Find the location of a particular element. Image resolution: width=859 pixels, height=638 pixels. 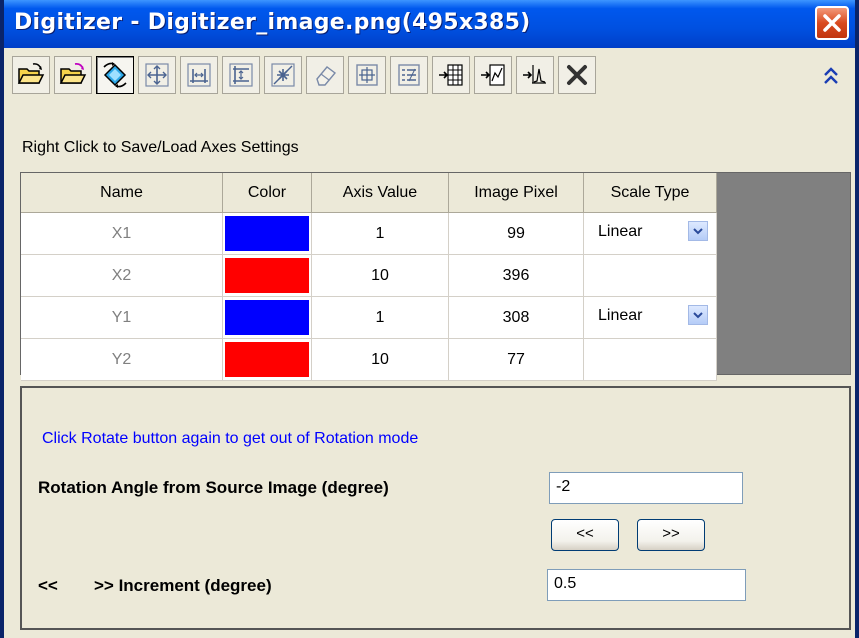

col-header-image-pixel: Image Pixel is located at coordinates (516, 193).